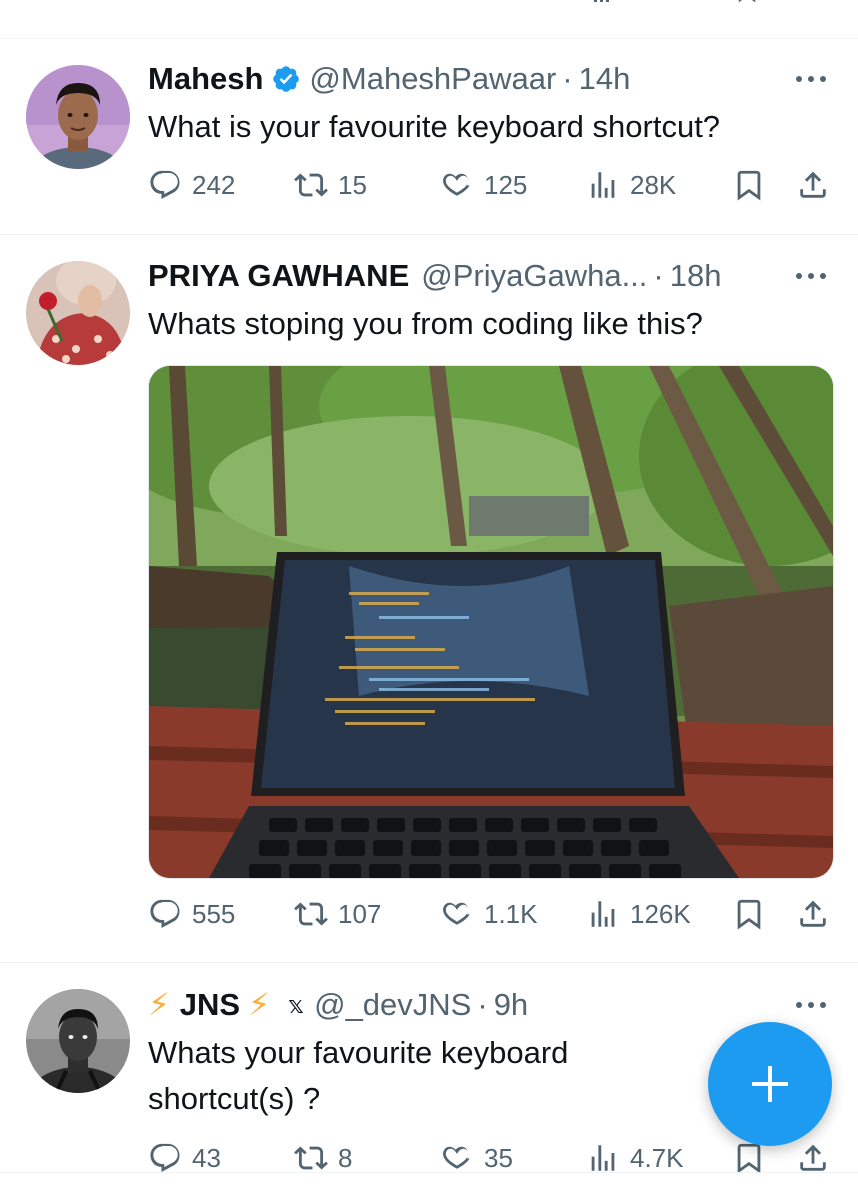  What do you see at coordinates (511, 913) in the screenshot?
I see `like-count: 1.1K` at bounding box center [511, 913].